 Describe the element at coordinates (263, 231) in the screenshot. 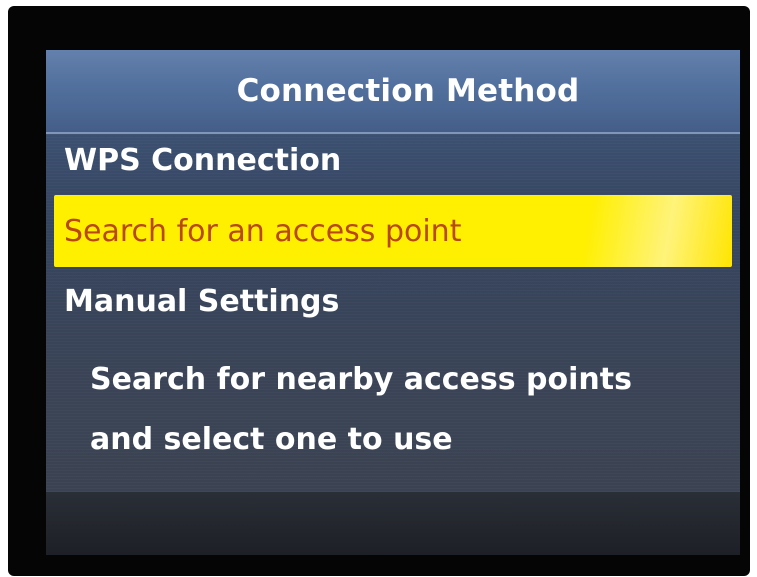

I see `menu-item-label: Search for an access point` at that location.